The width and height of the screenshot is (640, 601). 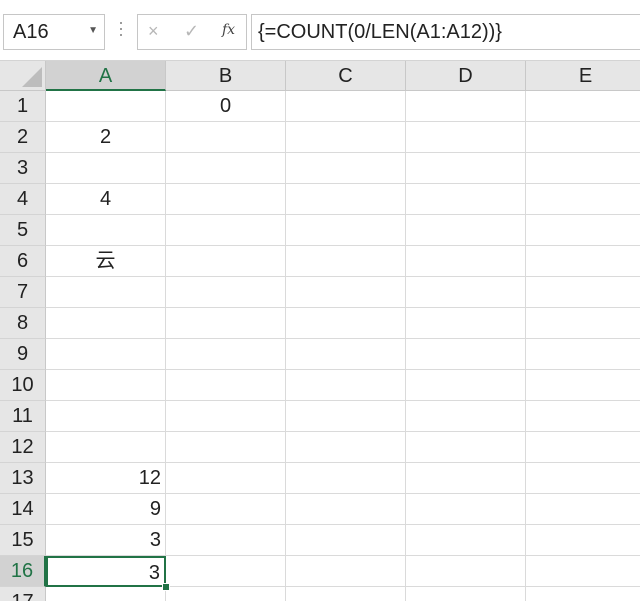 I want to click on cell-d7, so click(x=466, y=292).